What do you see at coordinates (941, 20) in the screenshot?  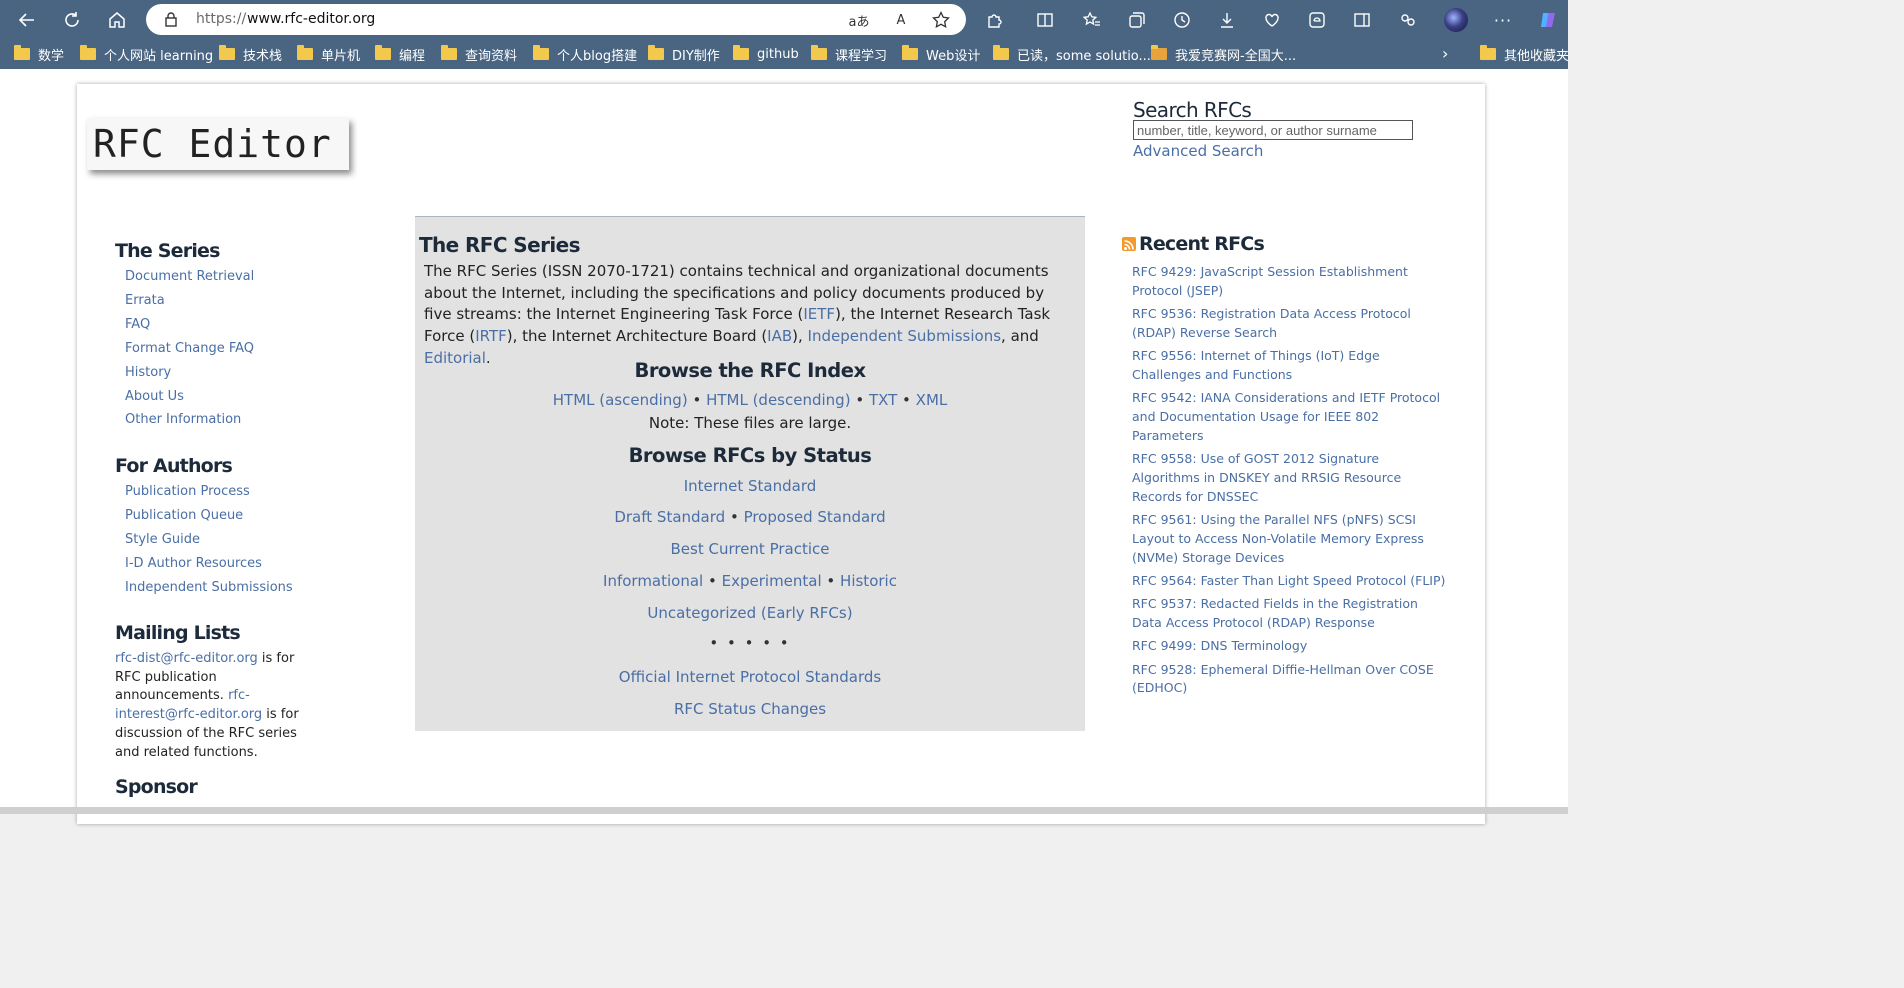 I see `favorite-star-icon` at bounding box center [941, 20].